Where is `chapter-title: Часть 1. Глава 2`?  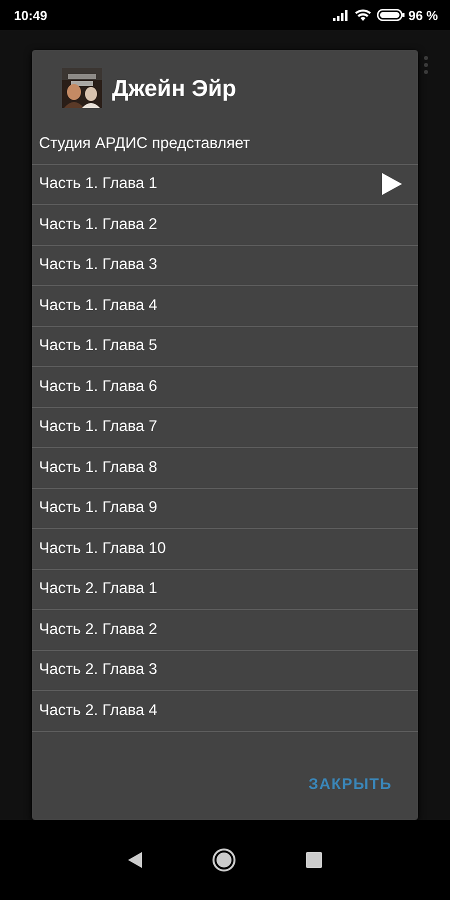 chapter-title: Часть 1. Глава 2 is located at coordinates (220, 225).